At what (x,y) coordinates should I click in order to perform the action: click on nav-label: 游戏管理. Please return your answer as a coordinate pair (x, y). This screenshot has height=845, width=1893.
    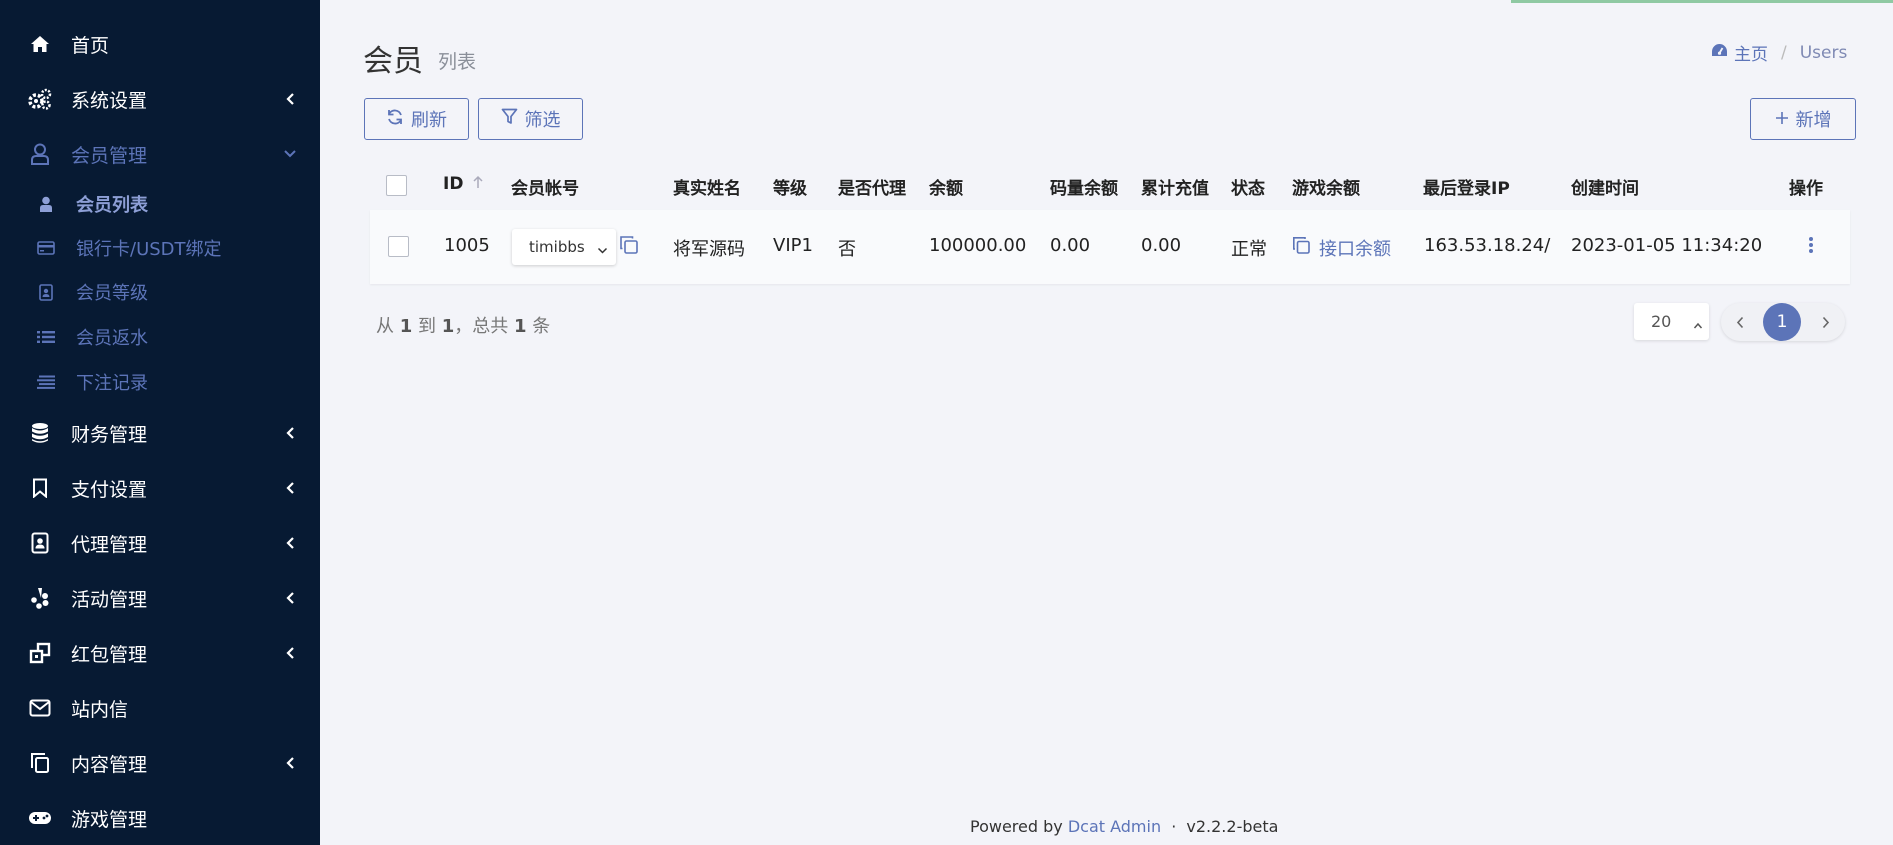
    Looking at the image, I should click on (109, 819).